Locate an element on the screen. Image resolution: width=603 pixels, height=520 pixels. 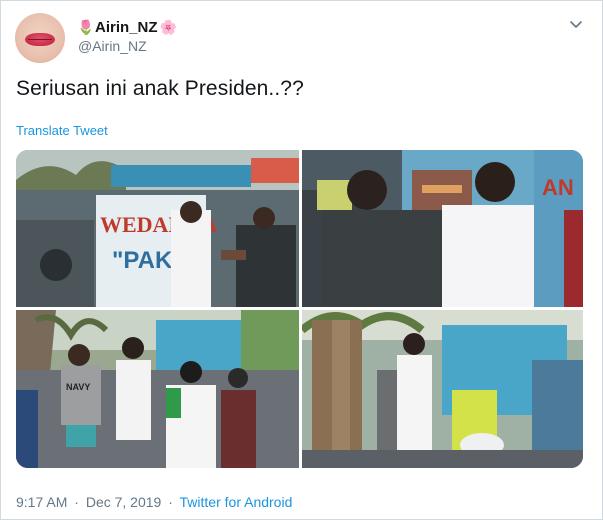
tweet-text: Seriusan ini anak Presiden..?? is located at coordinates (160, 88).